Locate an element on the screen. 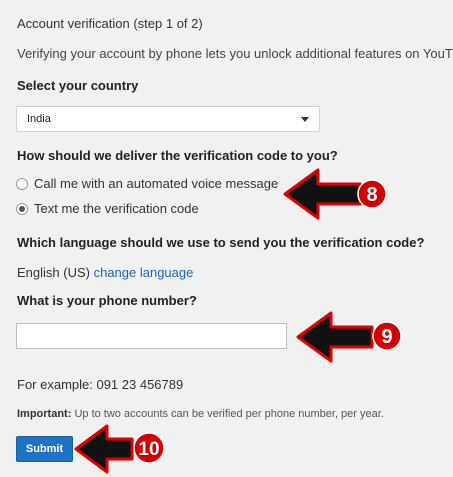 This screenshot has height=477, width=453. marker-9: 9 is located at coordinates (386, 337).